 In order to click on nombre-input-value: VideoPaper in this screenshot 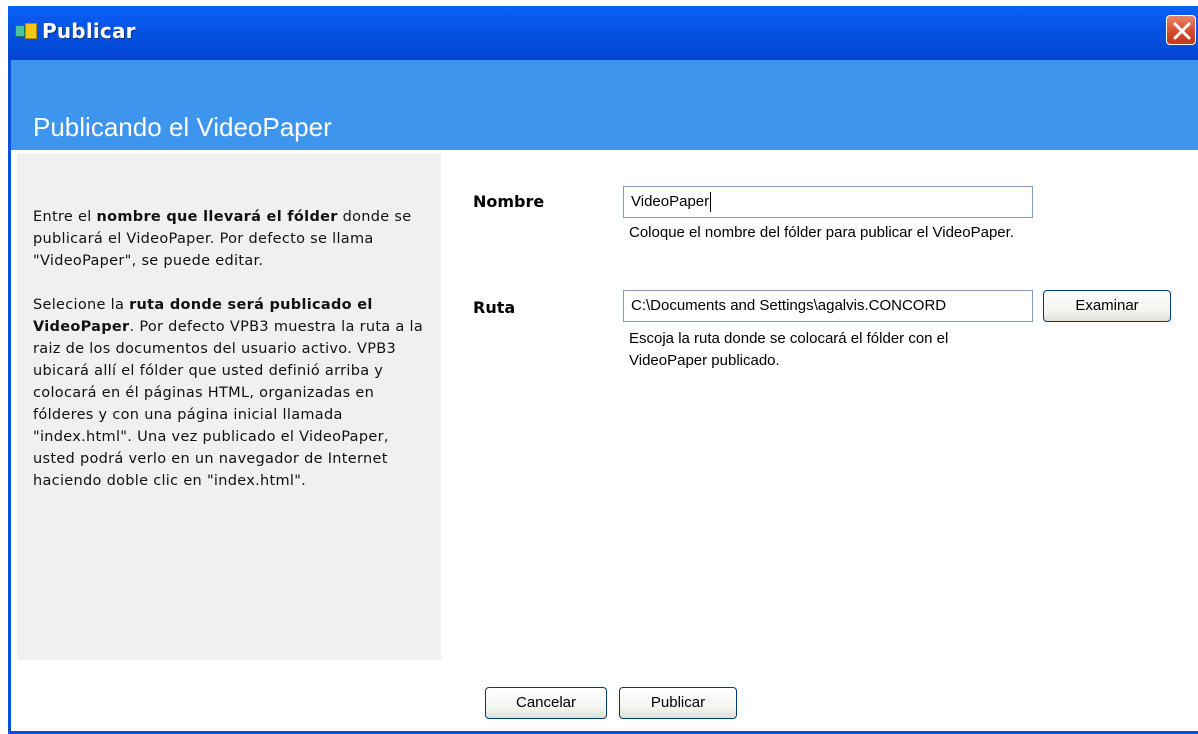, I will do `click(670, 201)`.